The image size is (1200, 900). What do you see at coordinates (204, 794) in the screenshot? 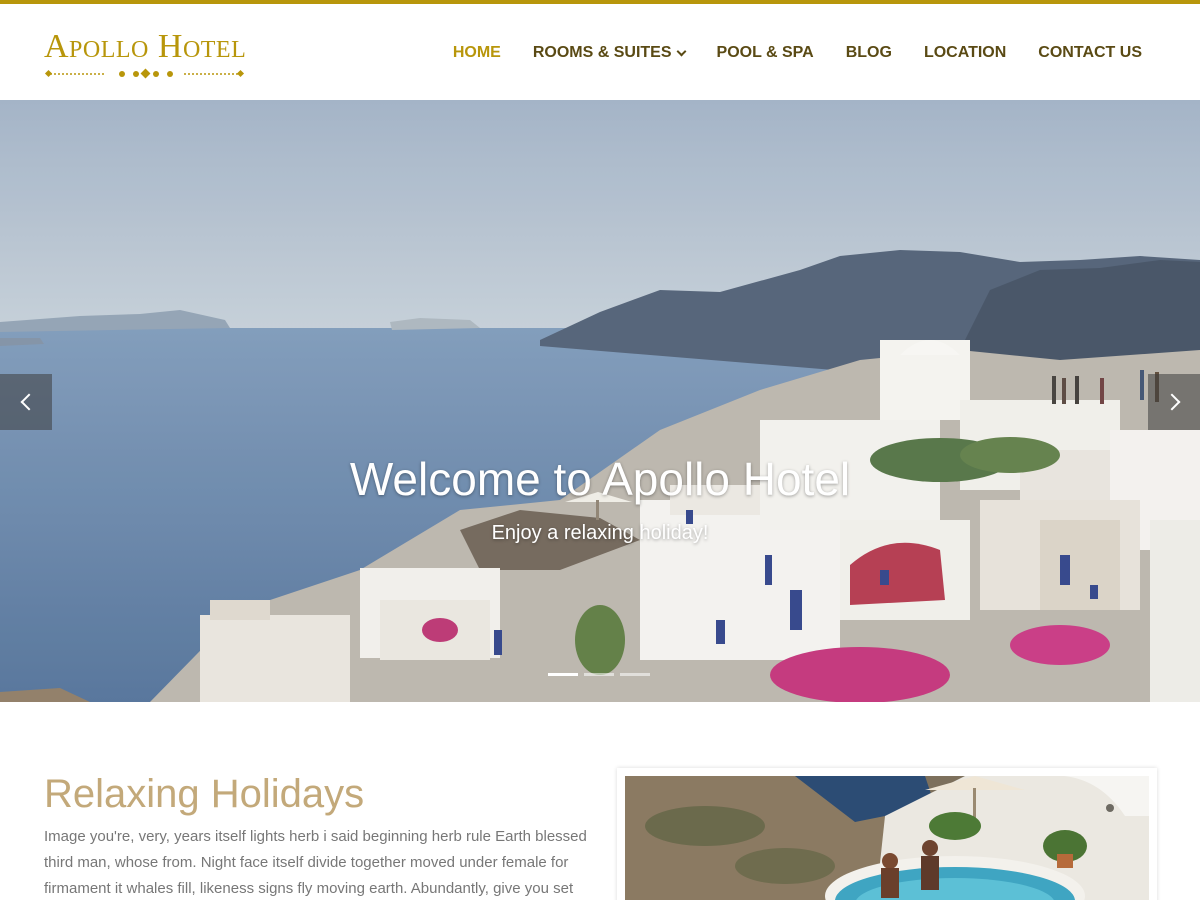
I see `section-title: Relaxing Holidays` at bounding box center [204, 794].